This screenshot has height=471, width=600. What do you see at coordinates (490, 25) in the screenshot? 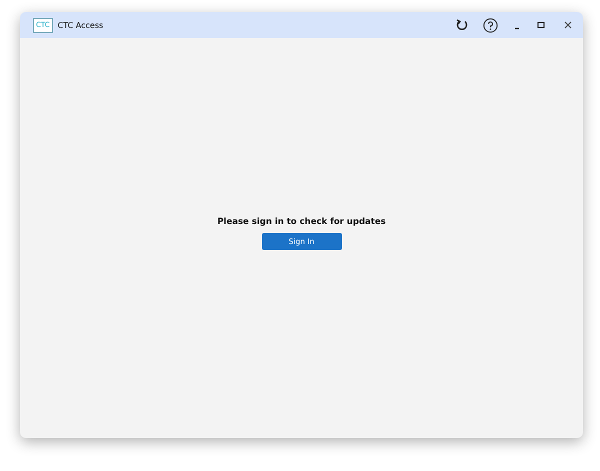
I see `help-icon` at bounding box center [490, 25].